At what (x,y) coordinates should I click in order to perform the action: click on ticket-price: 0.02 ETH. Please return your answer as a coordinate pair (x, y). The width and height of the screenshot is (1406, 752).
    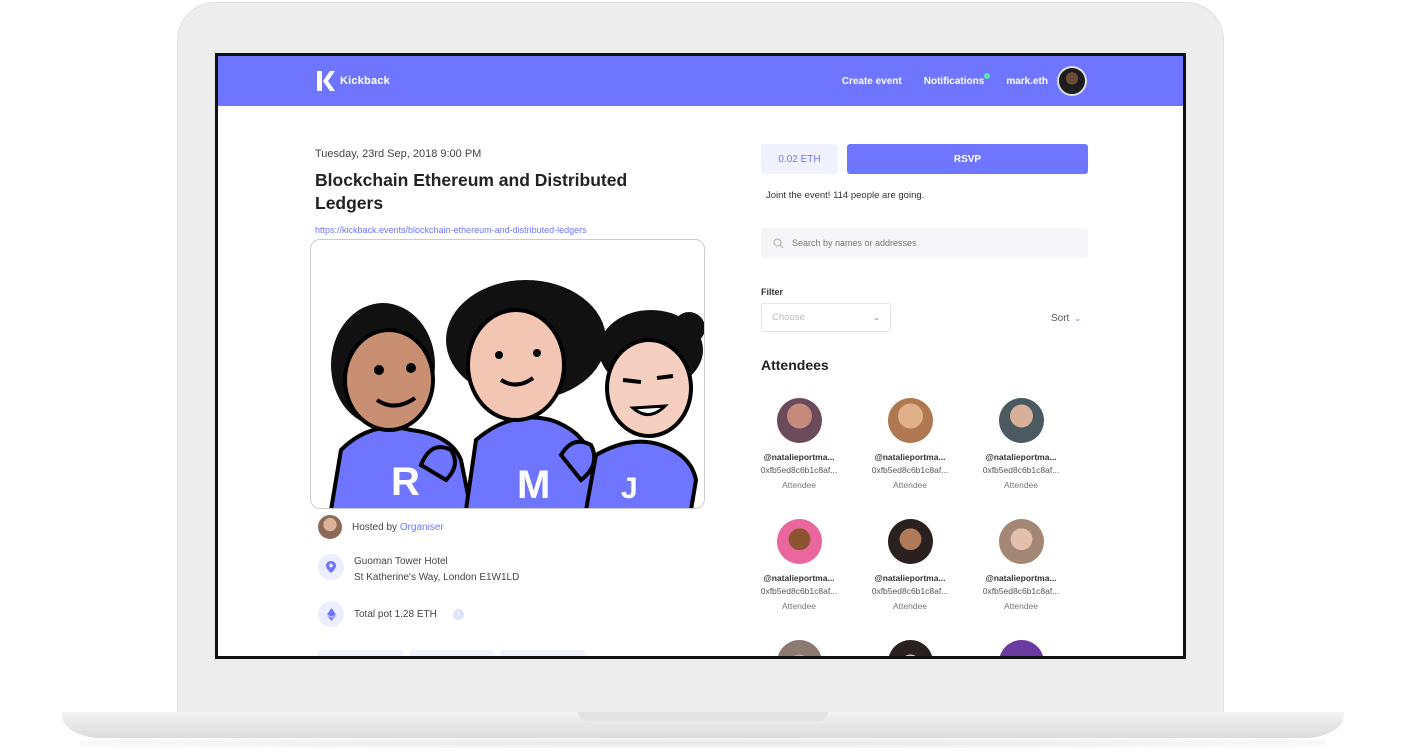
    Looking at the image, I should click on (799, 159).